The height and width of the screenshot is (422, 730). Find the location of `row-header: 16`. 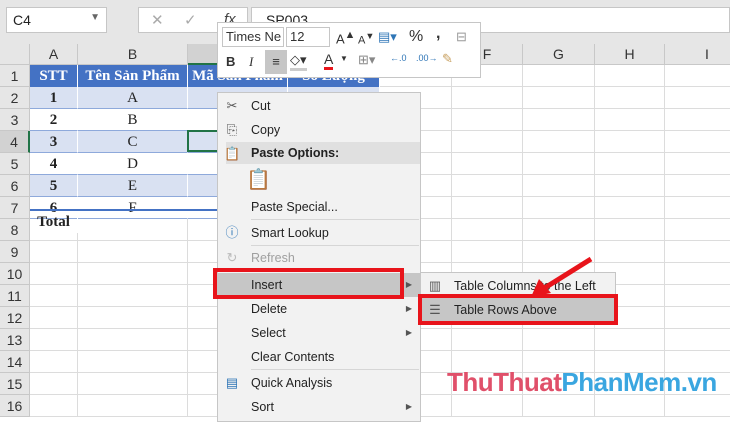

row-header: 16 is located at coordinates (15, 406).